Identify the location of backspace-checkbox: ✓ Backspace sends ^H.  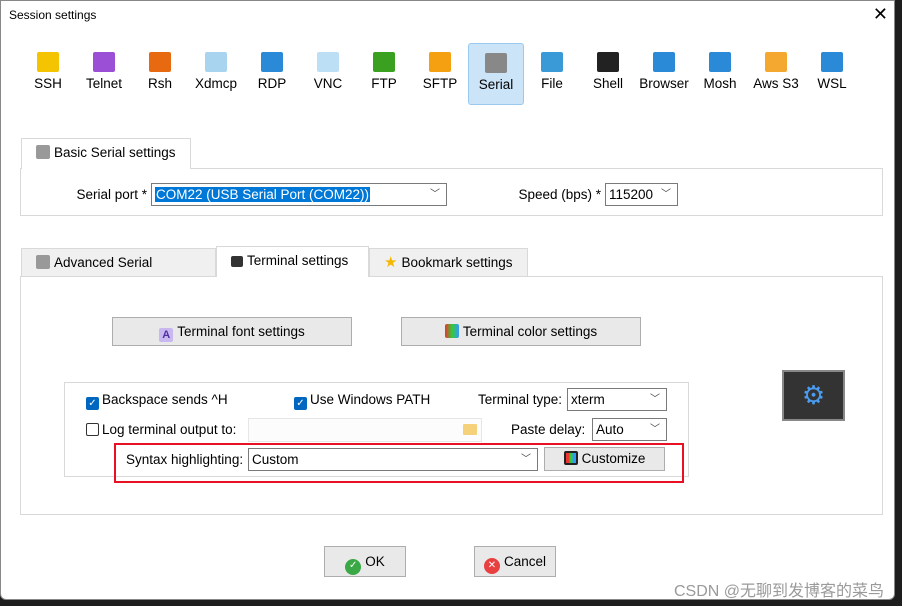
(157, 401).